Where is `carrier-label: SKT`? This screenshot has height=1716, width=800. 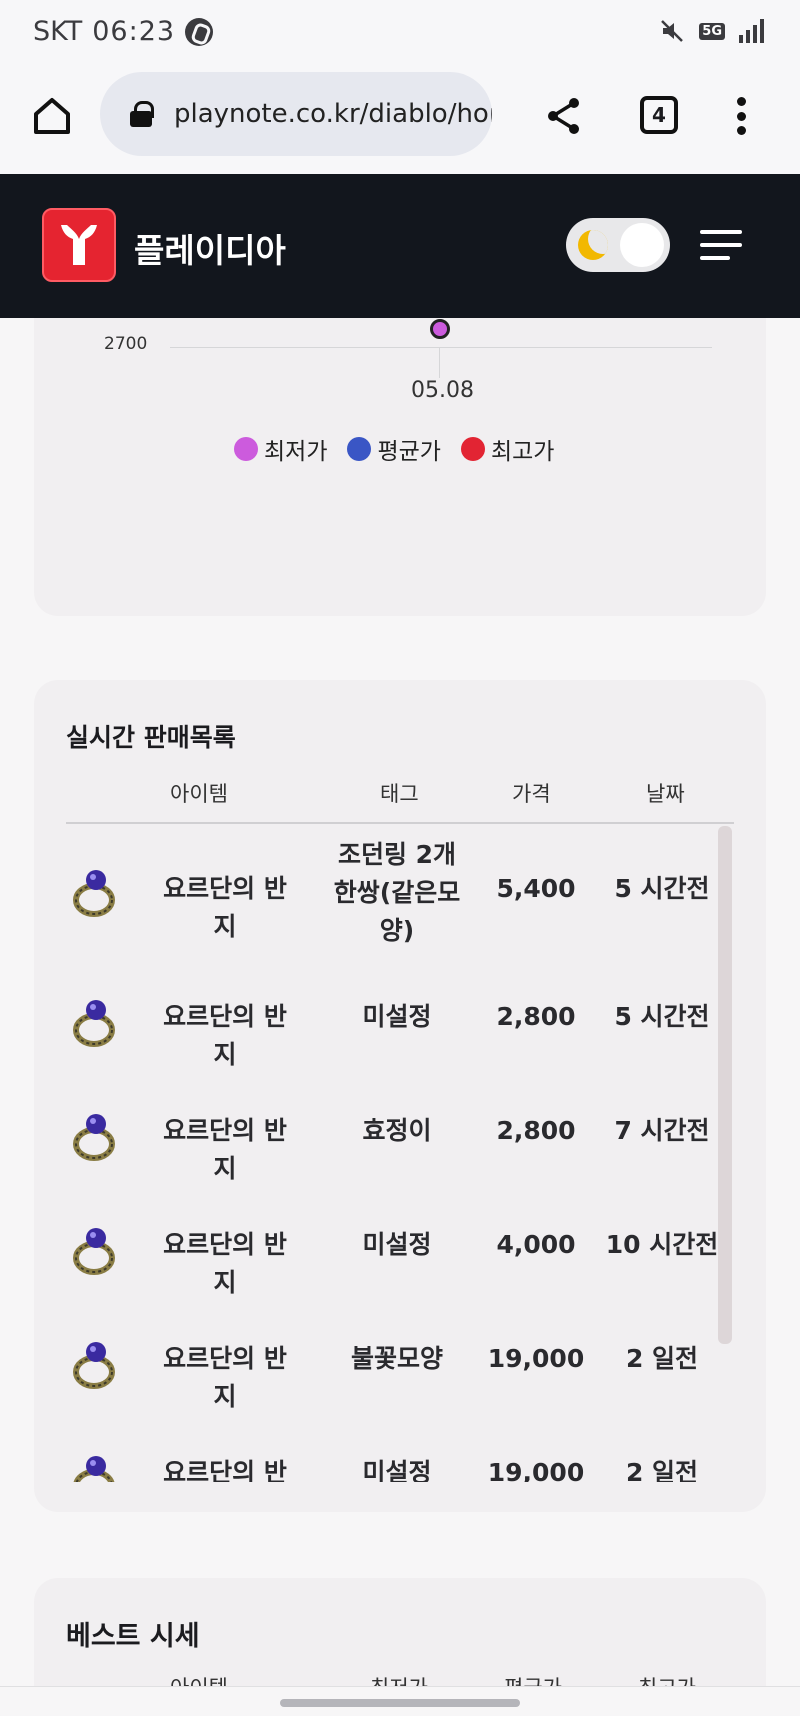 carrier-label: SKT is located at coordinates (58, 31).